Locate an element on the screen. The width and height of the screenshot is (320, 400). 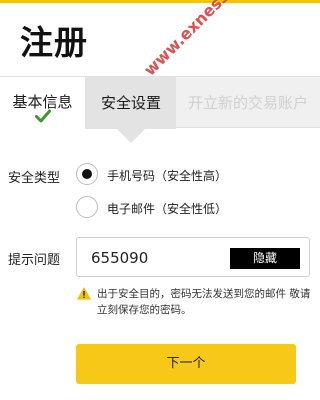
password-warning-text: 出于安全目的，密码无法发送到您的邮件 敬请立刻保存您的密码。 is located at coordinates (204, 302).